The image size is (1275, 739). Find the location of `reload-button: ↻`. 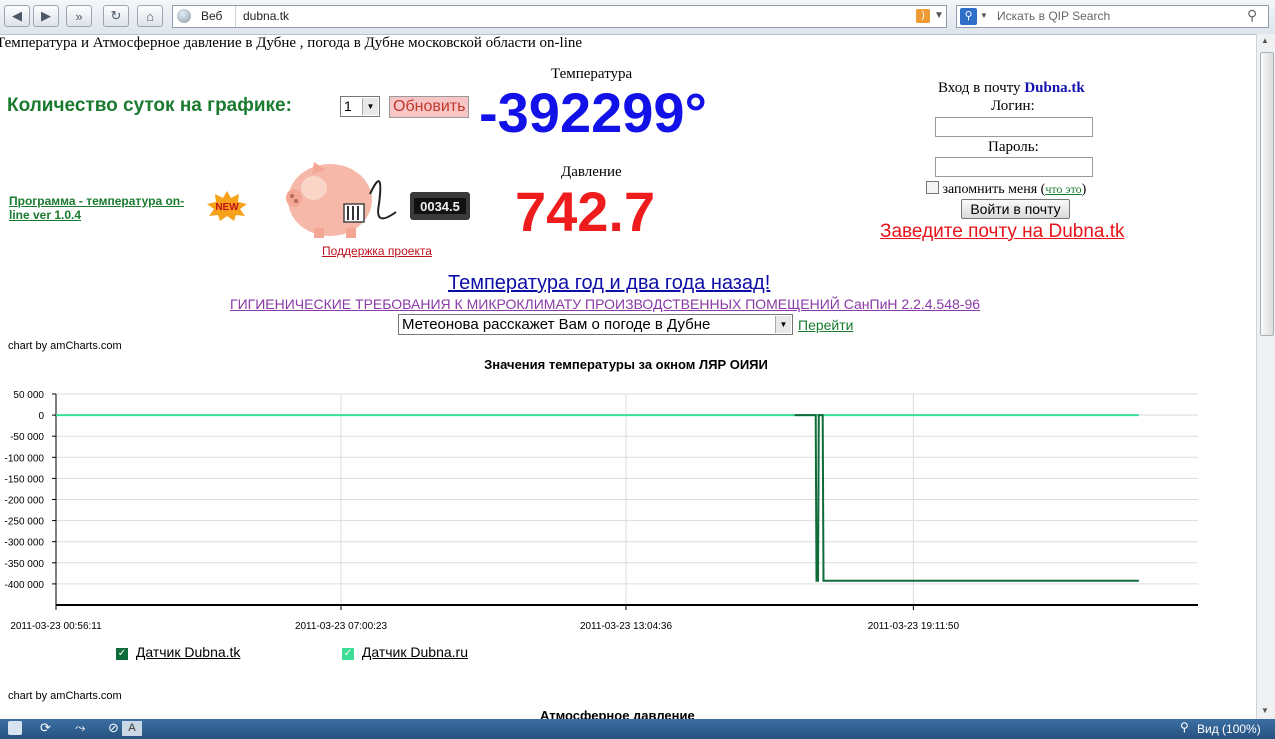

reload-button: ↻ is located at coordinates (116, 16).